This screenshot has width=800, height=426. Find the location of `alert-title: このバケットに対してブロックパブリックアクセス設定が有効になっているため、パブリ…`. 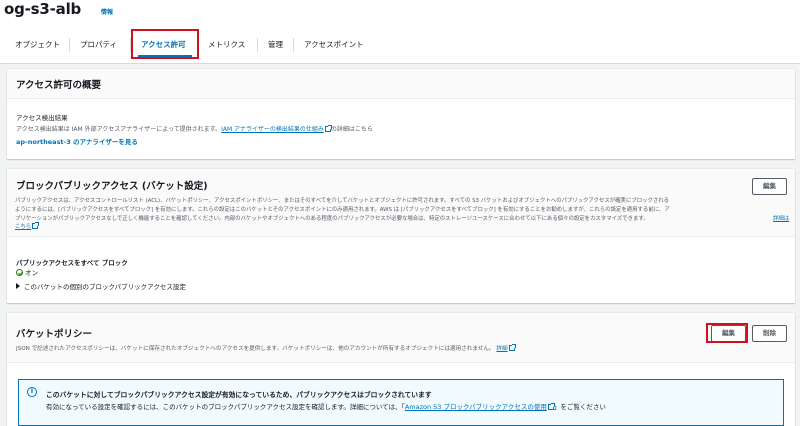

alert-title: このバケットに対してブロックパブリックアクセス設定が有効になっているため、パブリ… is located at coordinates (239, 395).